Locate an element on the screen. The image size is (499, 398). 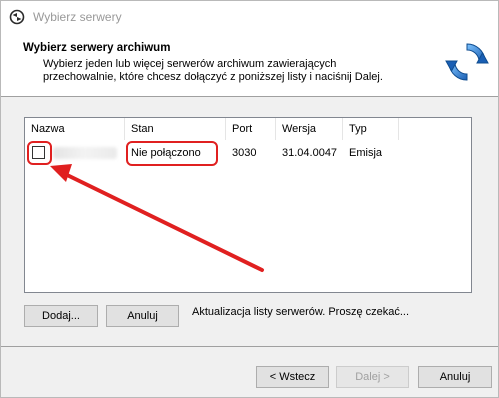
column-header-state: Stan is located at coordinates (175, 129).